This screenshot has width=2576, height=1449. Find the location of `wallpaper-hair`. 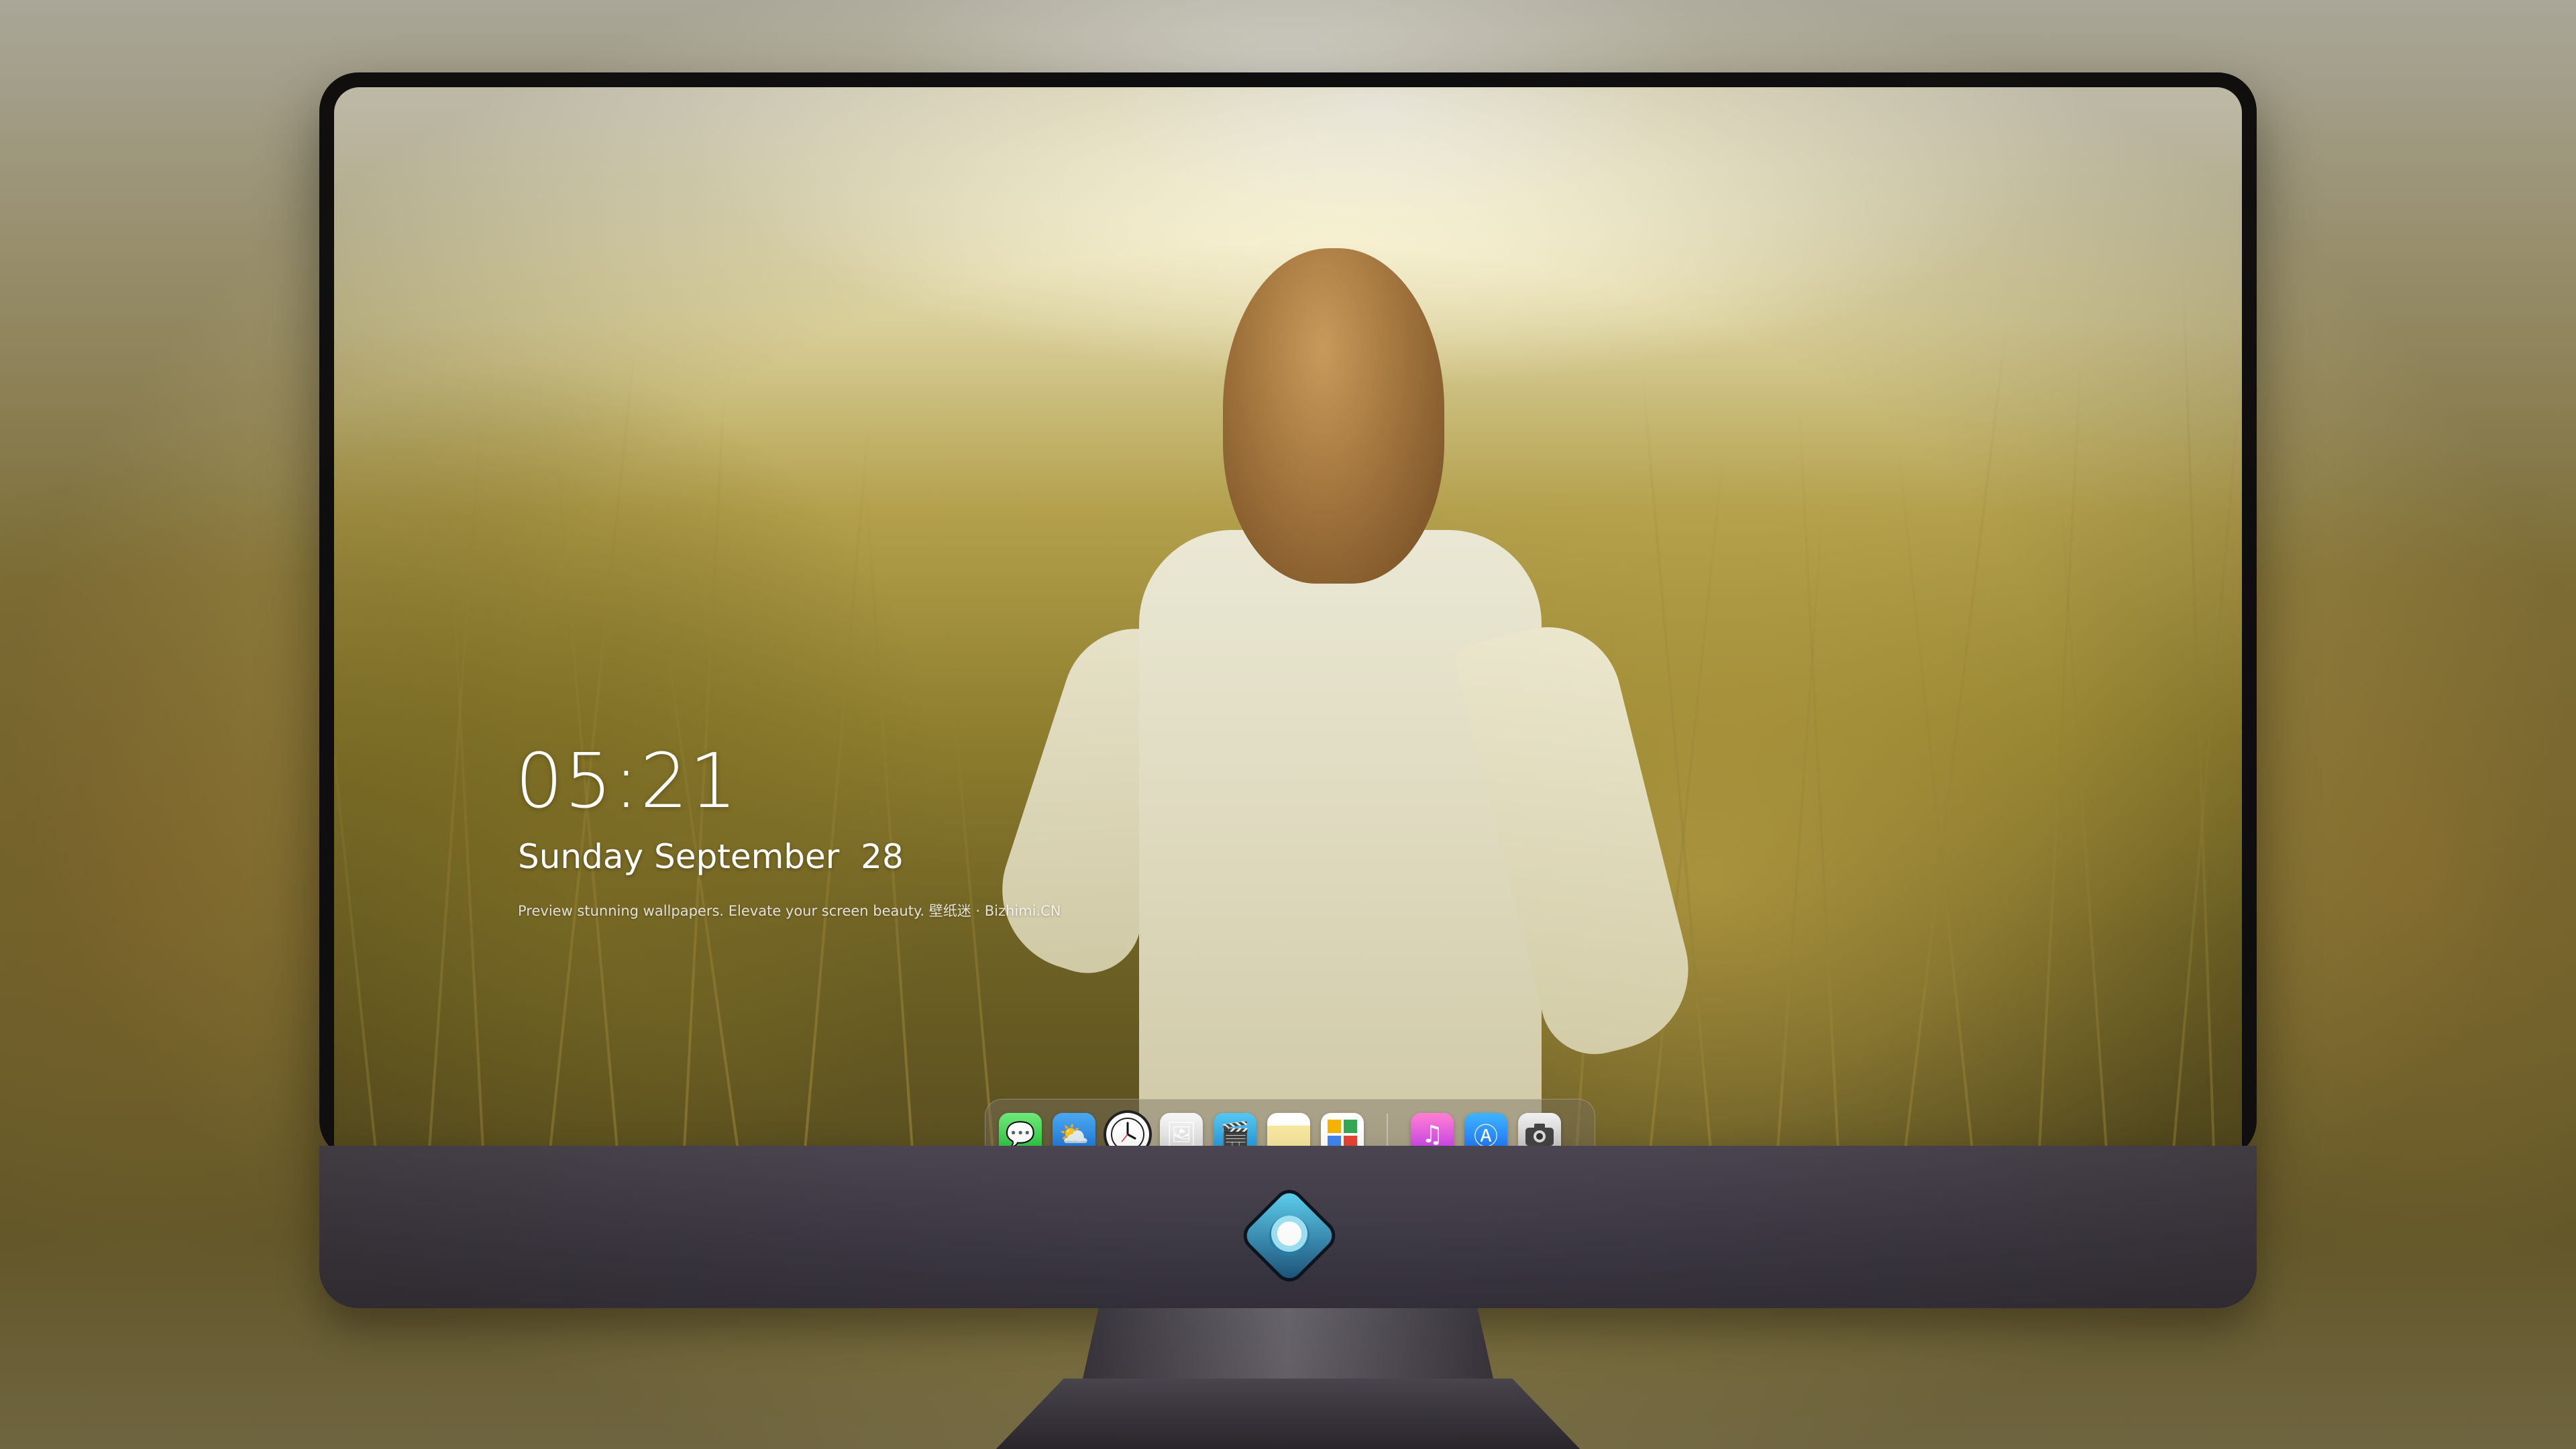

wallpaper-hair is located at coordinates (1333, 416).